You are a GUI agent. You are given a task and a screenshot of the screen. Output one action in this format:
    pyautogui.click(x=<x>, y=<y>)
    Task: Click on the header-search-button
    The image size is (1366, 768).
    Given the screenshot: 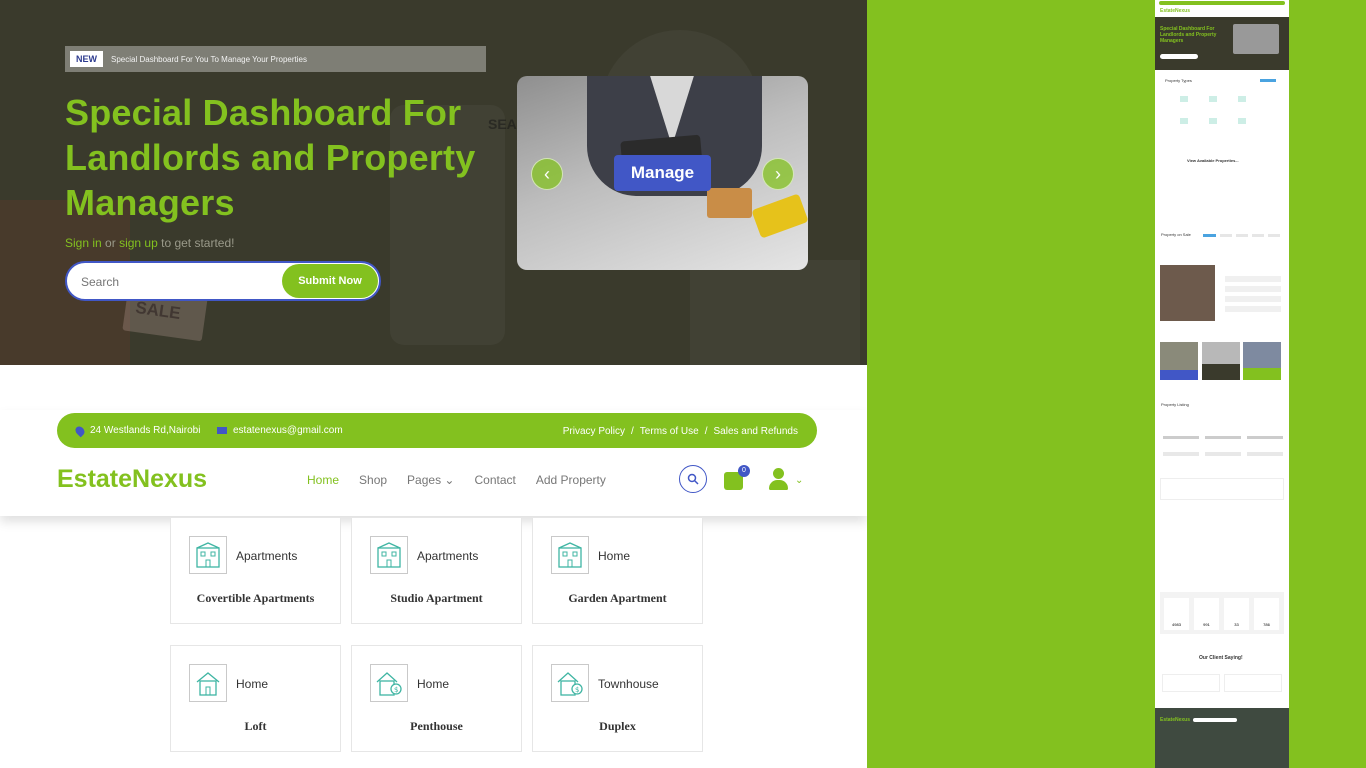 What is the action you would take?
    pyautogui.click(x=693, y=479)
    